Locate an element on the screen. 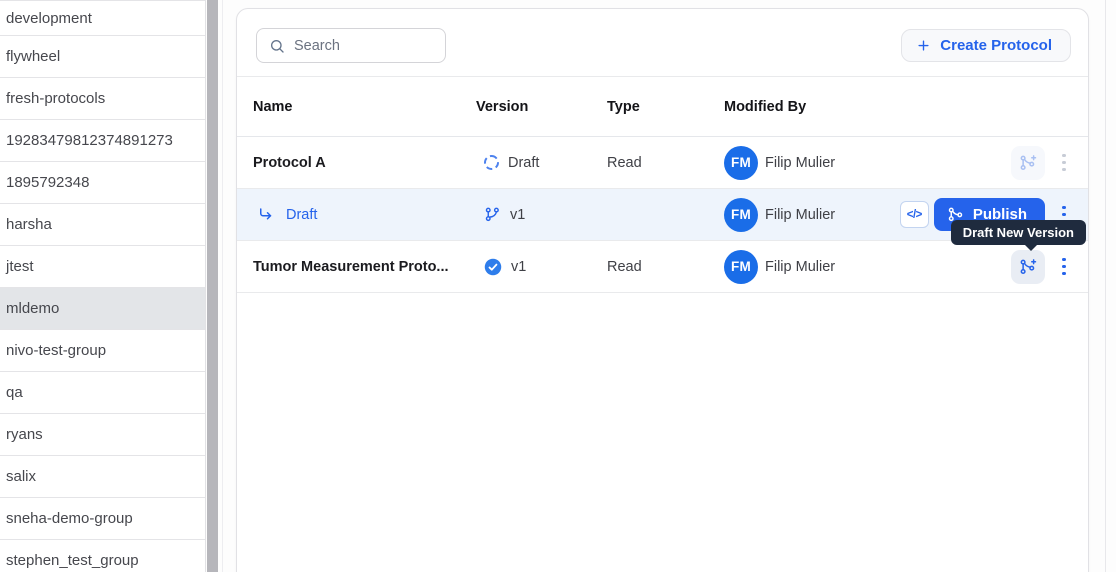 This screenshot has height=572, width=1116. column-header-type: Type is located at coordinates (623, 106).